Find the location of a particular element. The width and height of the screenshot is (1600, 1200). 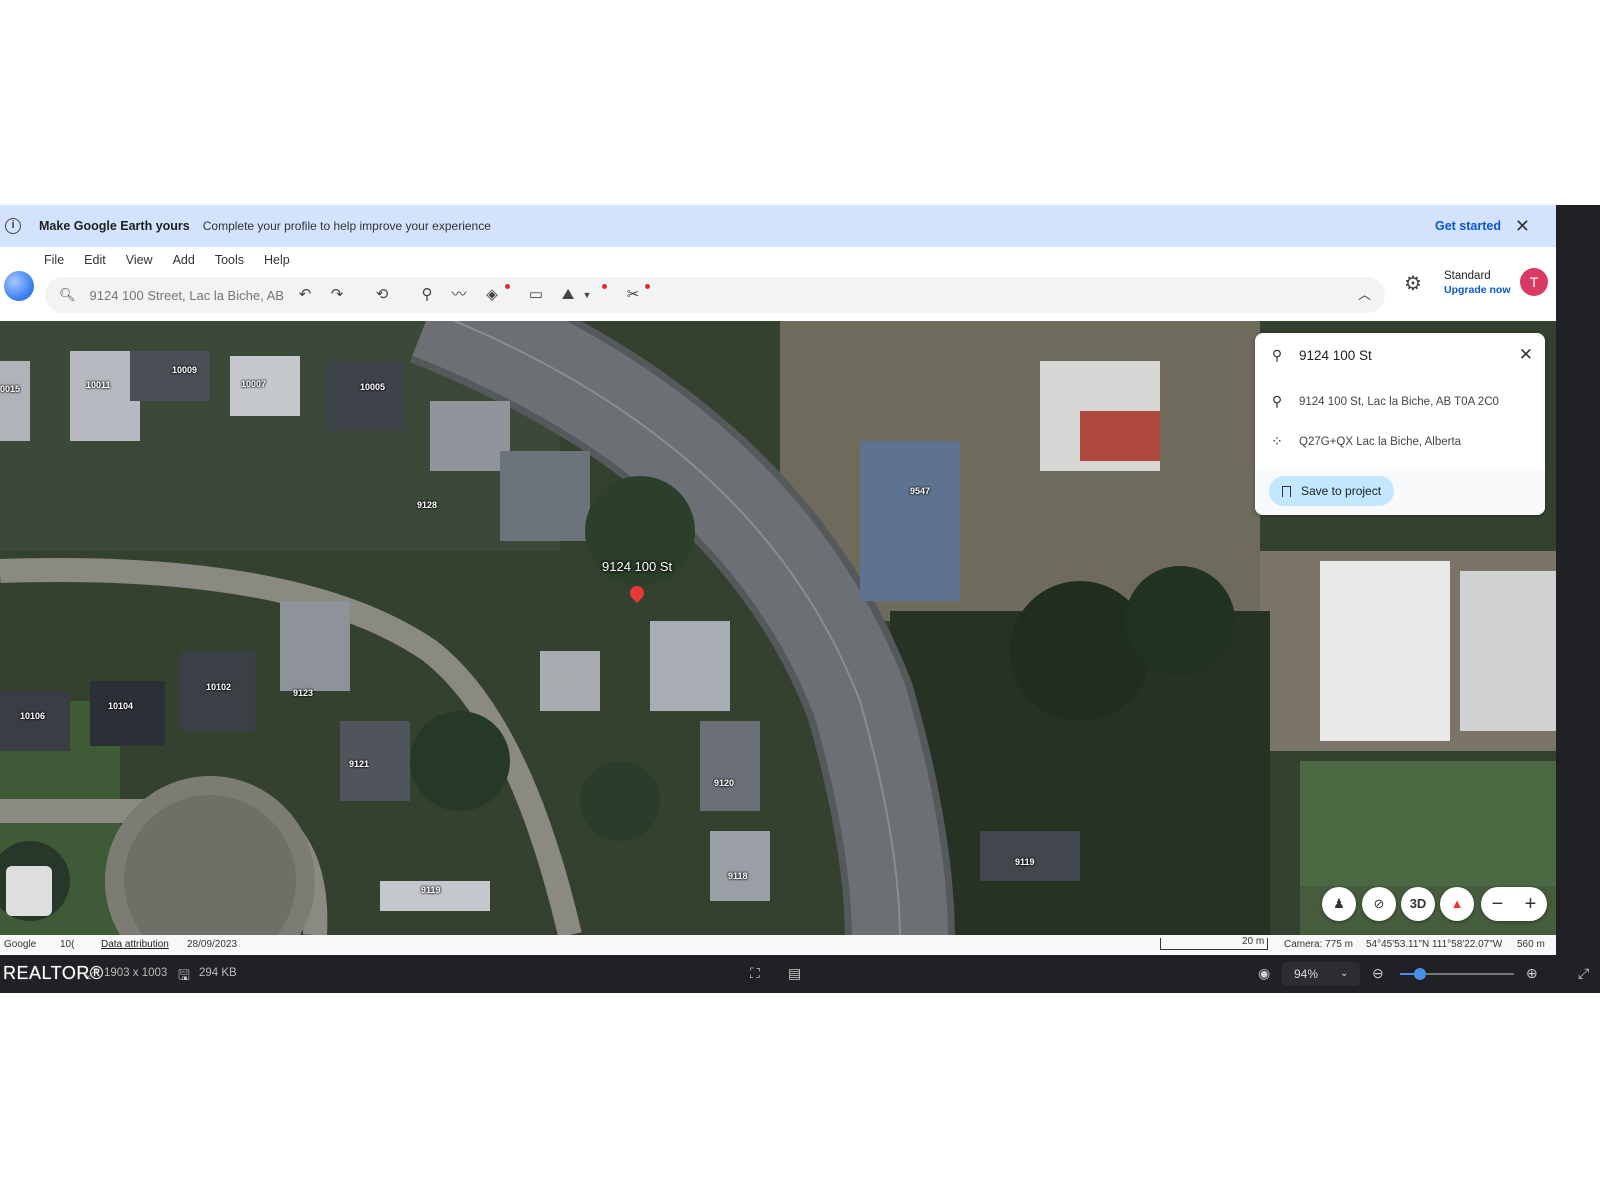

close-icon: ✕ is located at coordinates (1526, 355).